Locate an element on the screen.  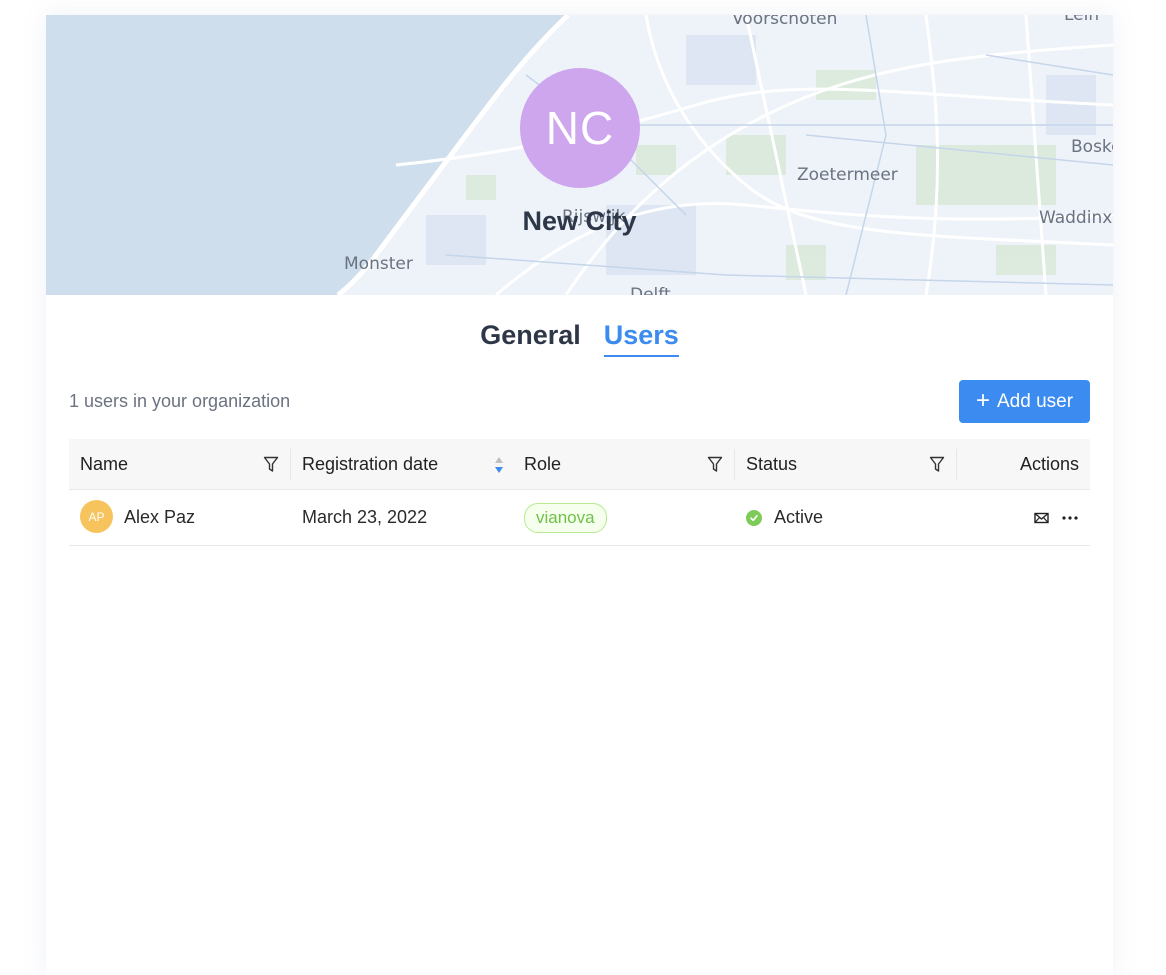
map-label-leiden: Lein is located at coordinates (1082, 20).